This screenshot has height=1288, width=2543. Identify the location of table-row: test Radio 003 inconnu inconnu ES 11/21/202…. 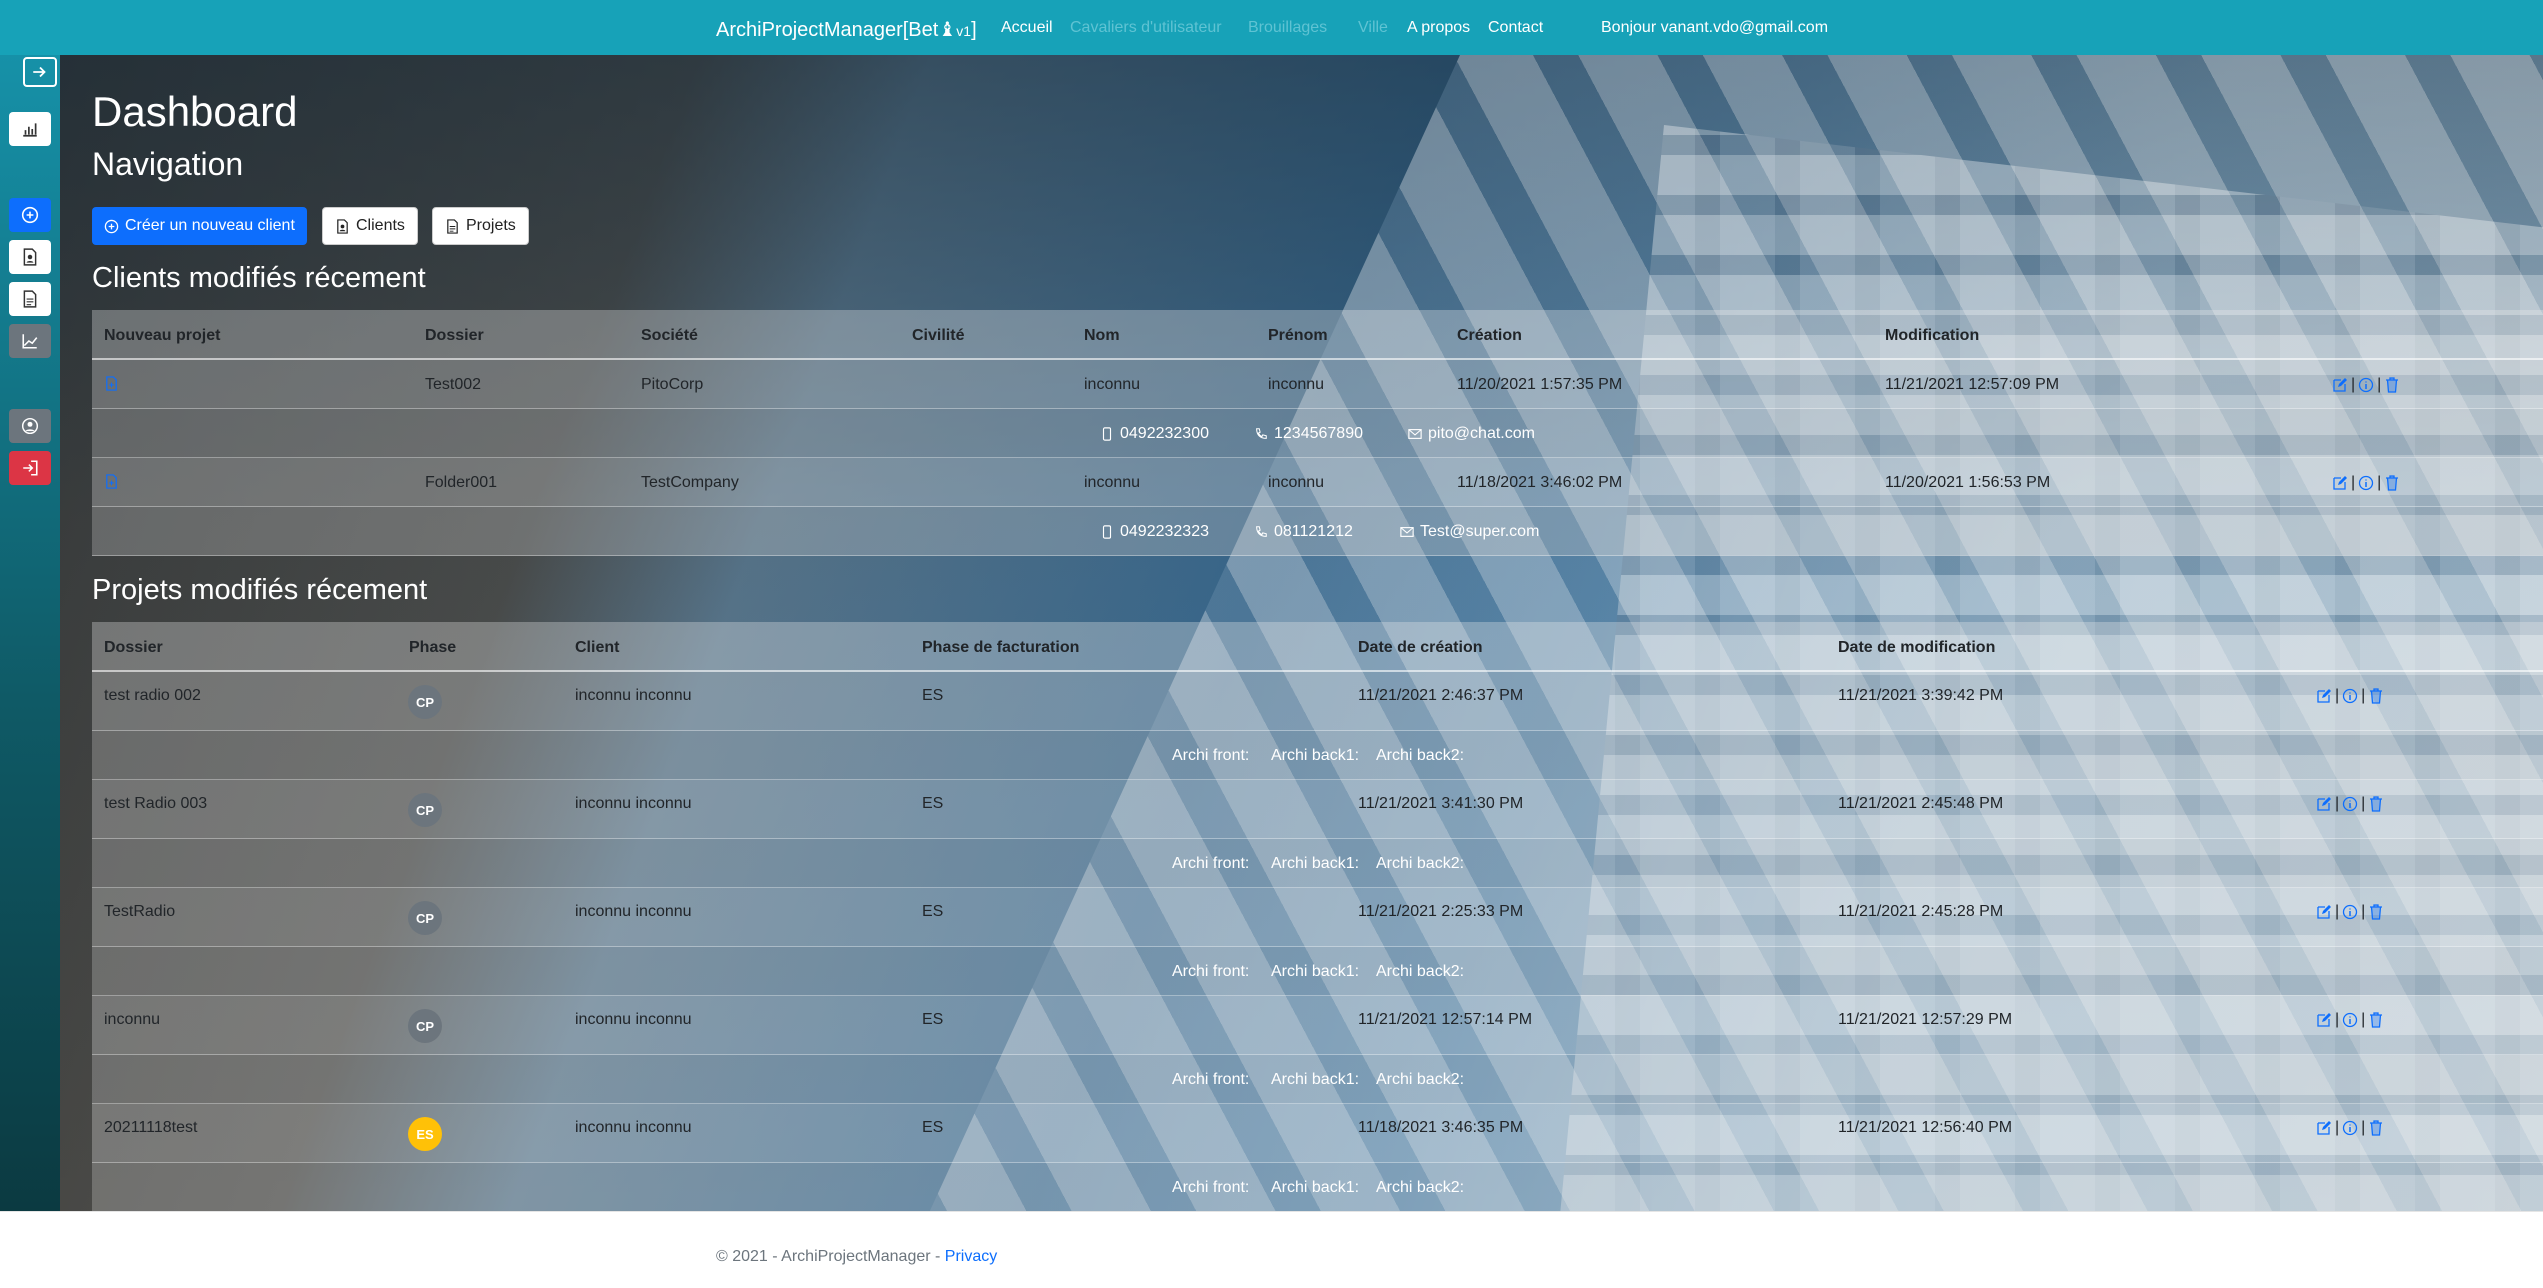
(1317, 809).